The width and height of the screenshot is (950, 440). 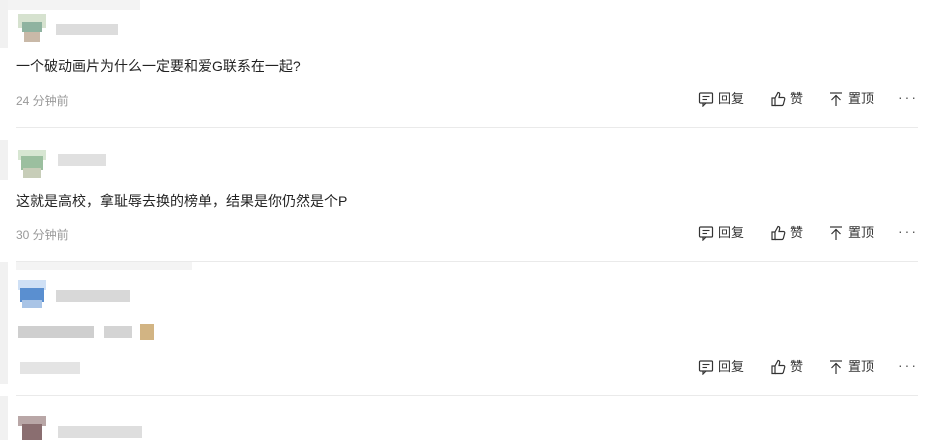 I want to click on blurred-band, so click(x=104, y=266).